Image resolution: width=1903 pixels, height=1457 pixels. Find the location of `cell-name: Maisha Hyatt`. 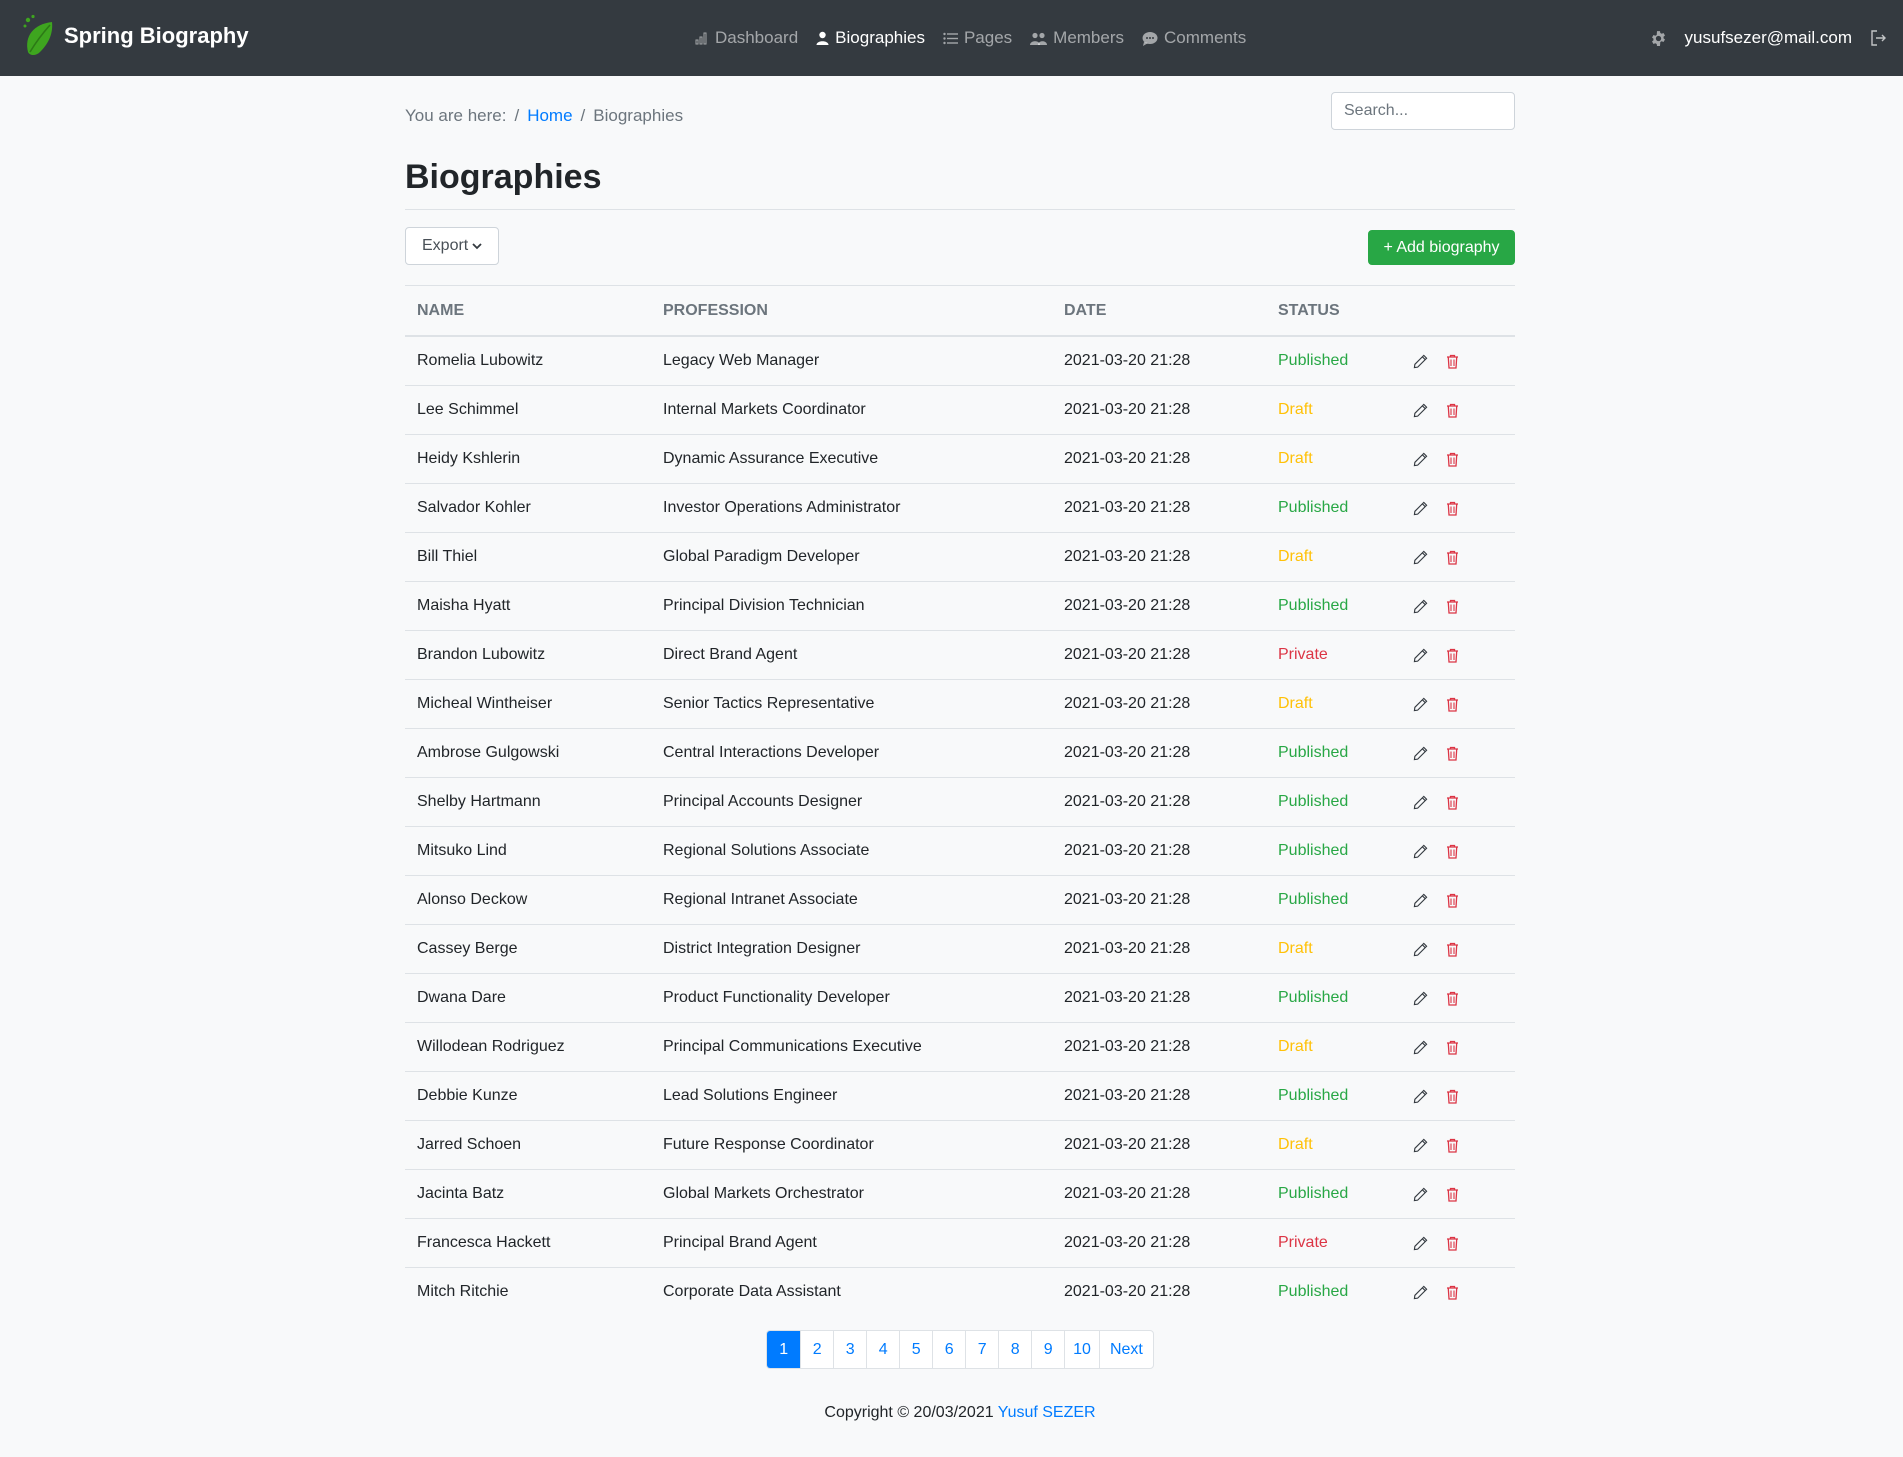

cell-name: Maisha Hyatt is located at coordinates (528, 606).